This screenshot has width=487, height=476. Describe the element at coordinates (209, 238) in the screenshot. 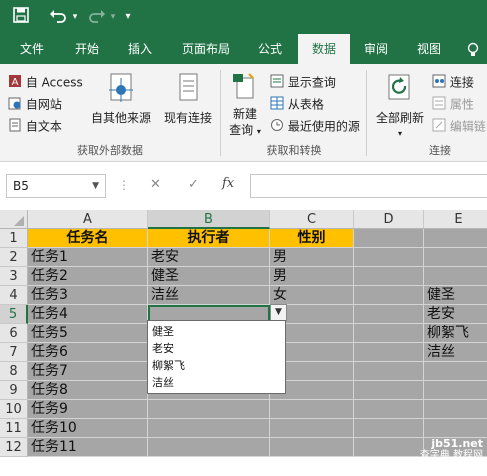

I see `table-header-cell: 执行者` at that location.